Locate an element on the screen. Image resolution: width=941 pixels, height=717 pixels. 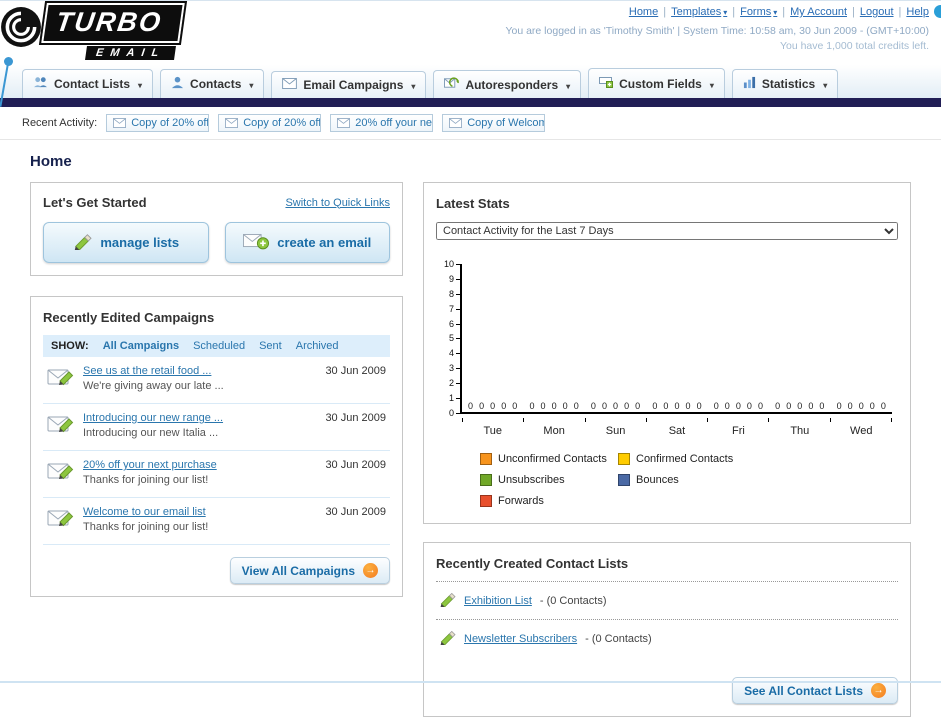
tab-autoresponders: Autoresponders is located at coordinates (507, 84).